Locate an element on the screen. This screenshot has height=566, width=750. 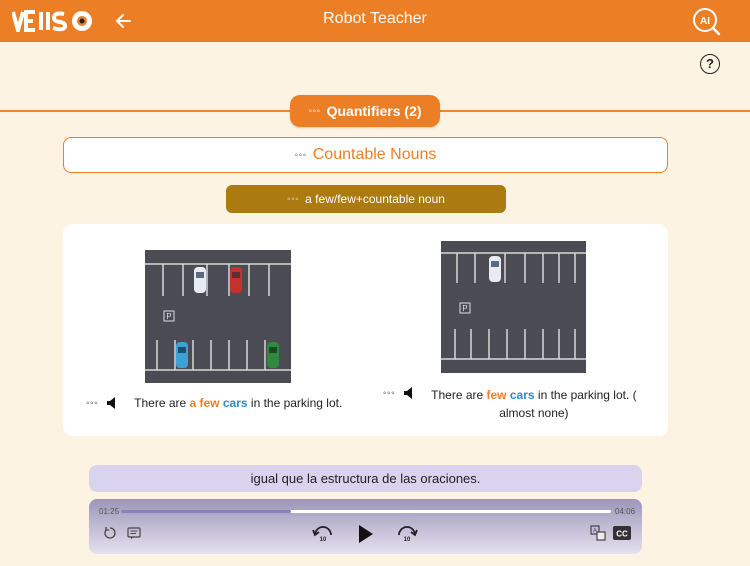
translate-icon: A is located at coordinates (598, 533).